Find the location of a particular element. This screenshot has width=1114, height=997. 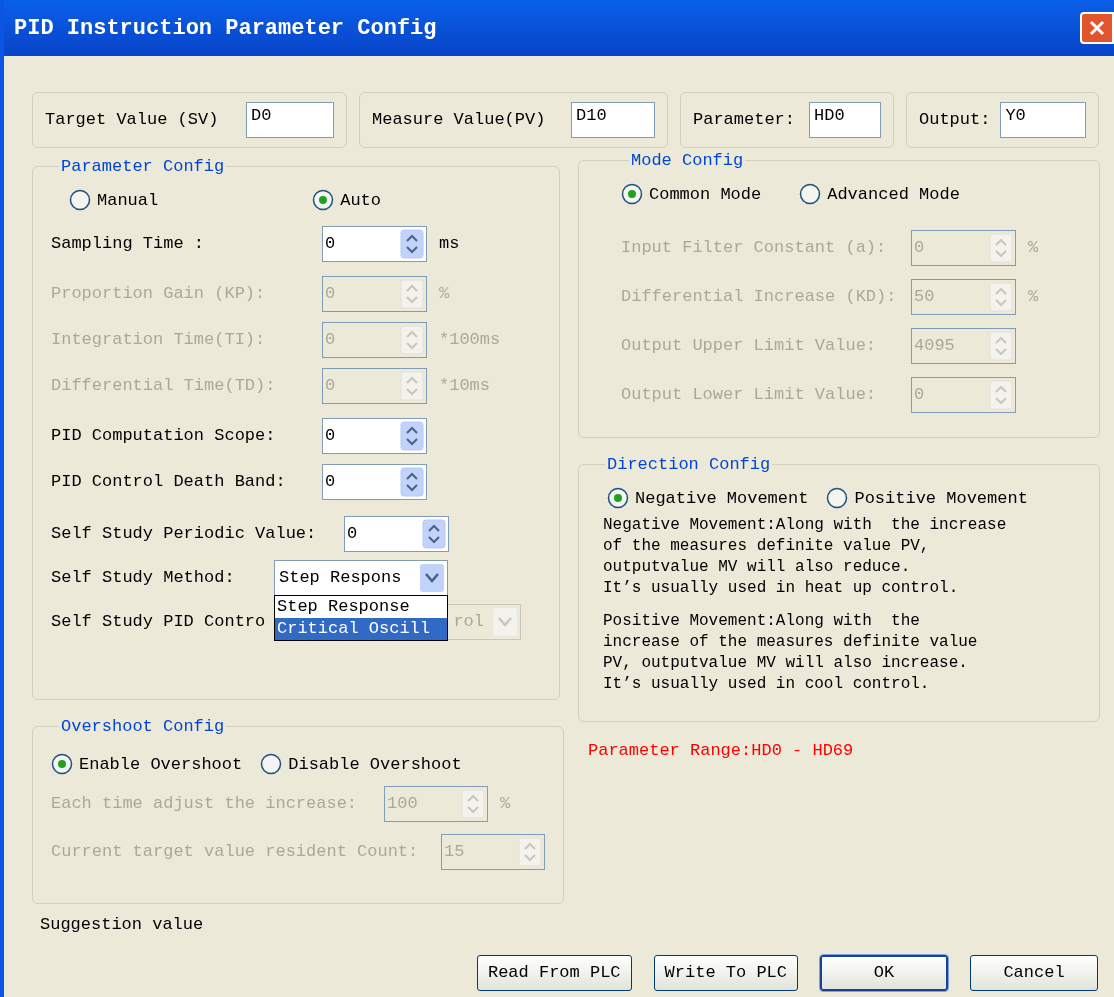

group-title: Direction Config is located at coordinates (689, 465).